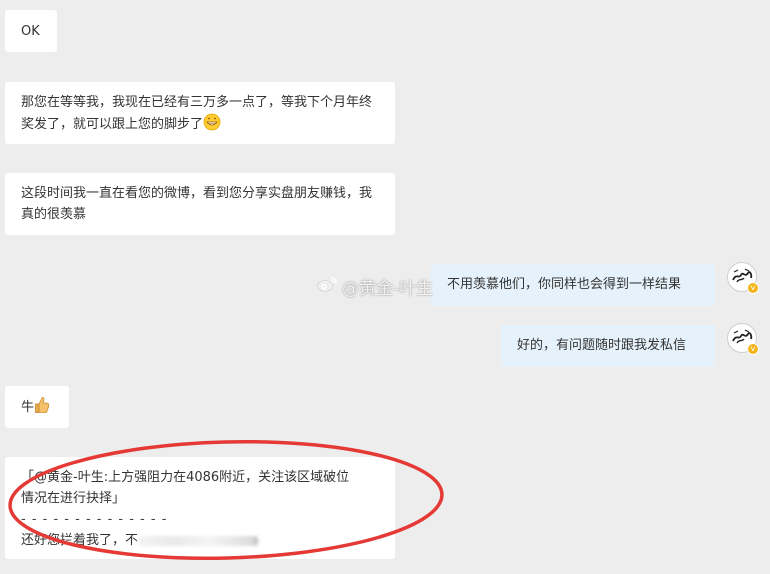 This screenshot has height=574, width=770. What do you see at coordinates (28, 407) in the screenshot?
I see `message-text: 牛` at bounding box center [28, 407].